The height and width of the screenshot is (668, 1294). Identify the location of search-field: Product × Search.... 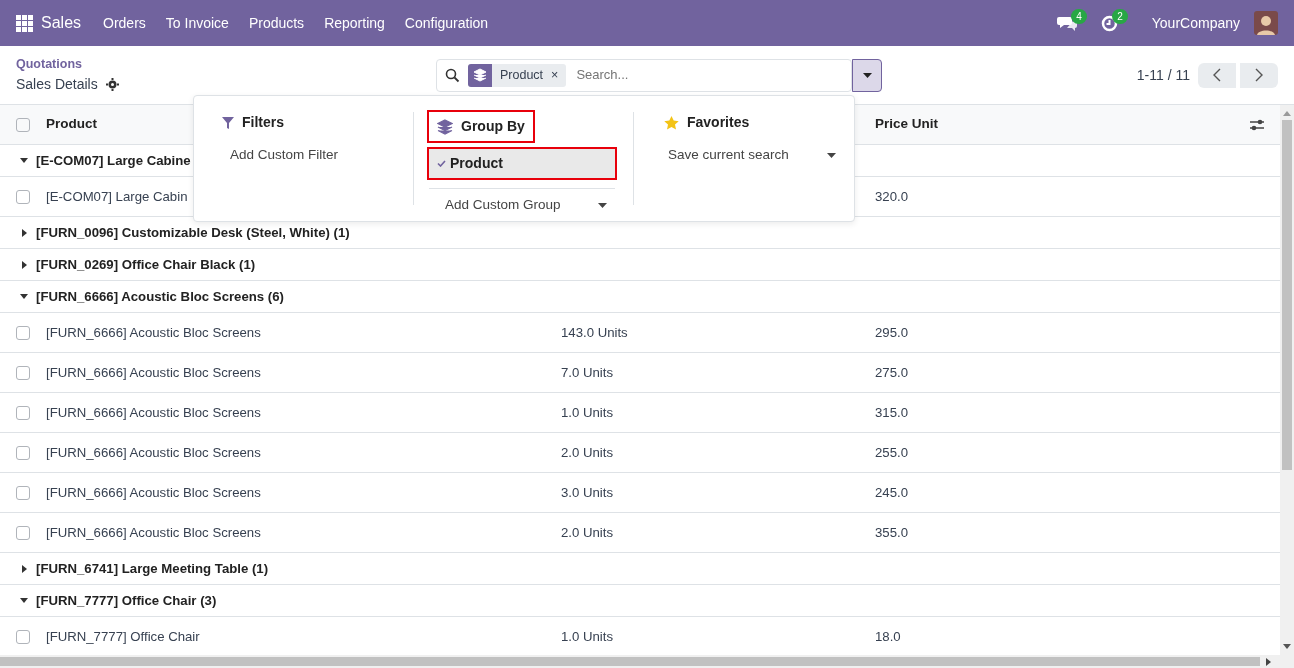
(644, 75).